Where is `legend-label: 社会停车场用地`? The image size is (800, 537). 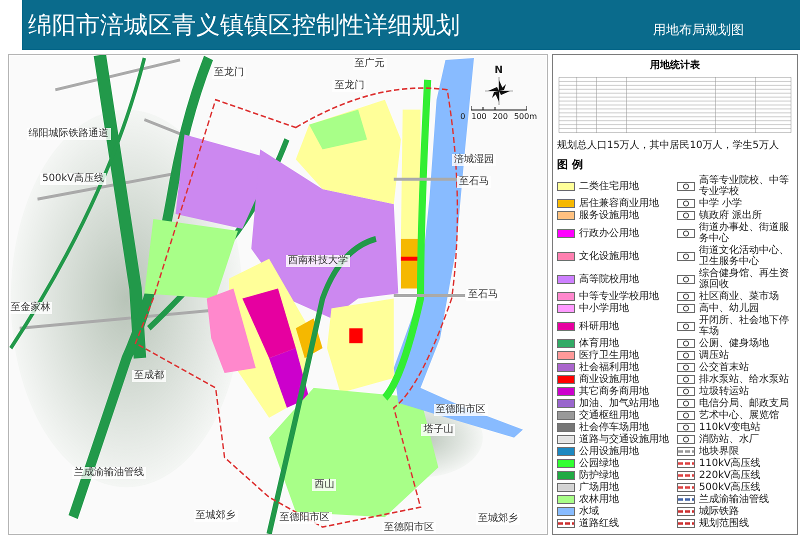 legend-label: 社会停车场用地 is located at coordinates (614, 427).